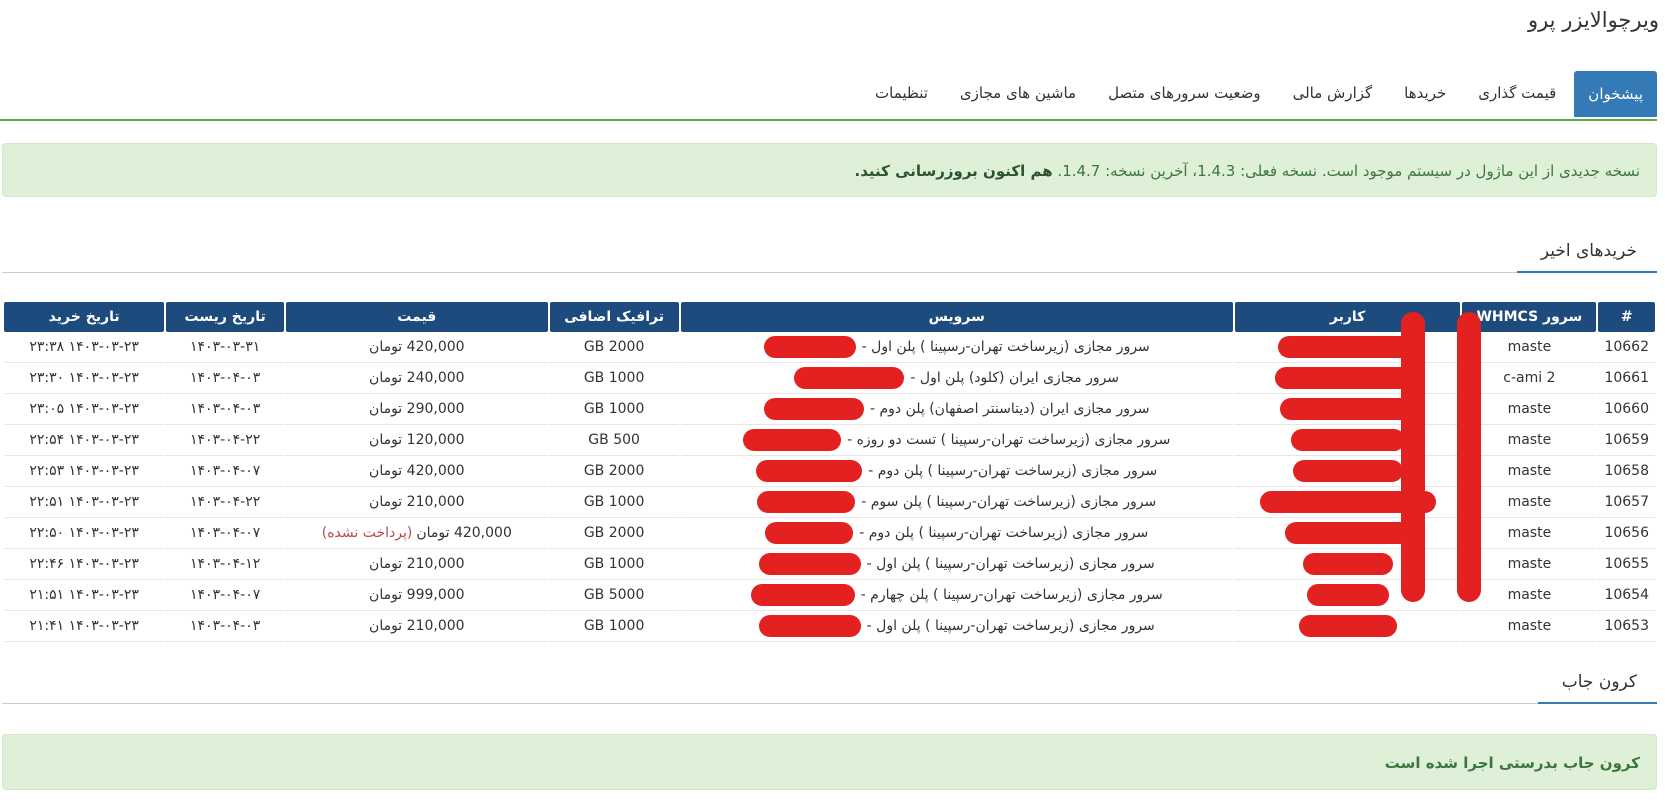 The height and width of the screenshot is (802, 1665). I want to click on cron-job-title: کرون جاب, so click(1597, 685).